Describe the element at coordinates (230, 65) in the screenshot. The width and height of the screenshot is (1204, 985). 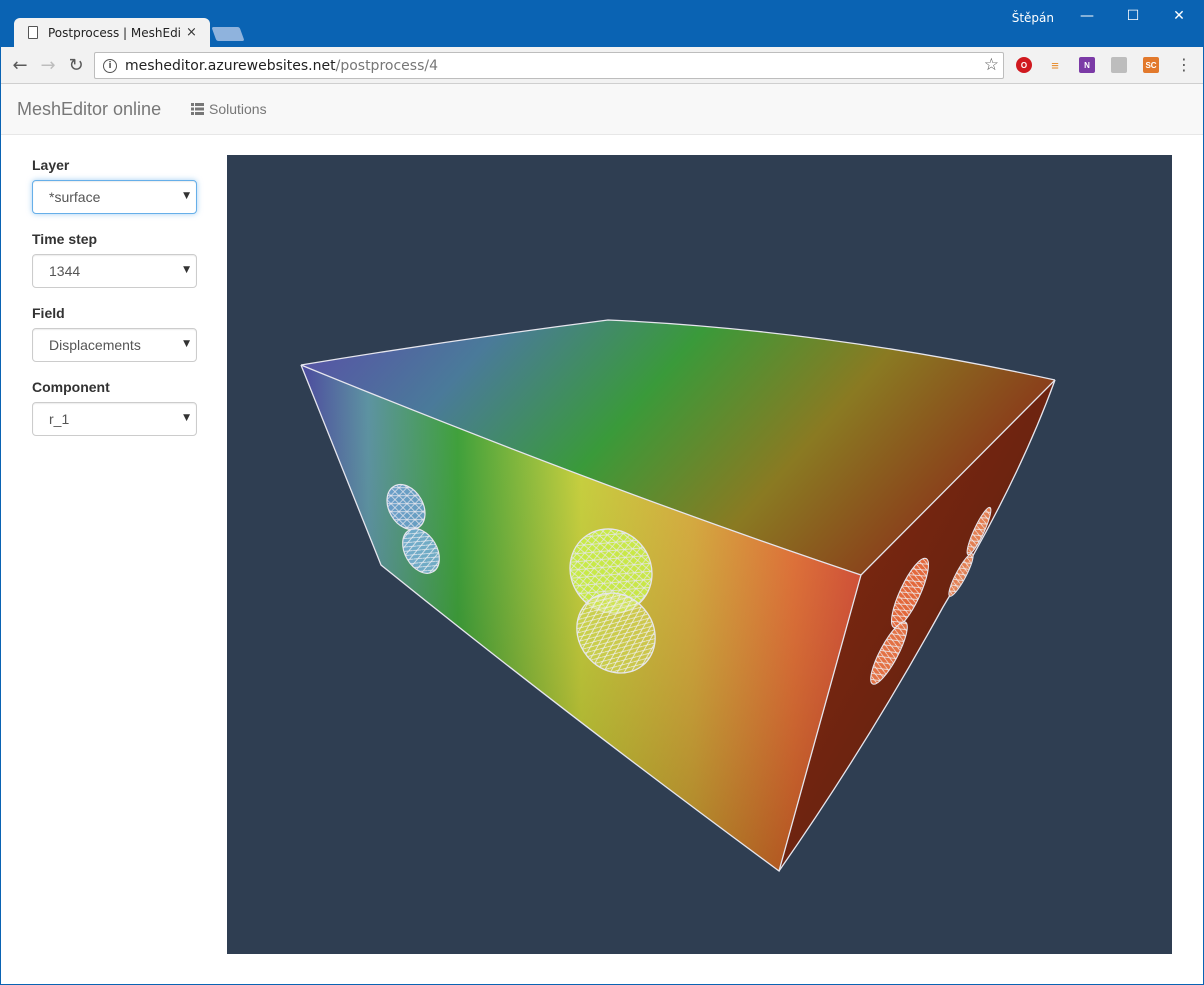
I see `url-host: mesheditor.azurewebsites.net` at that location.